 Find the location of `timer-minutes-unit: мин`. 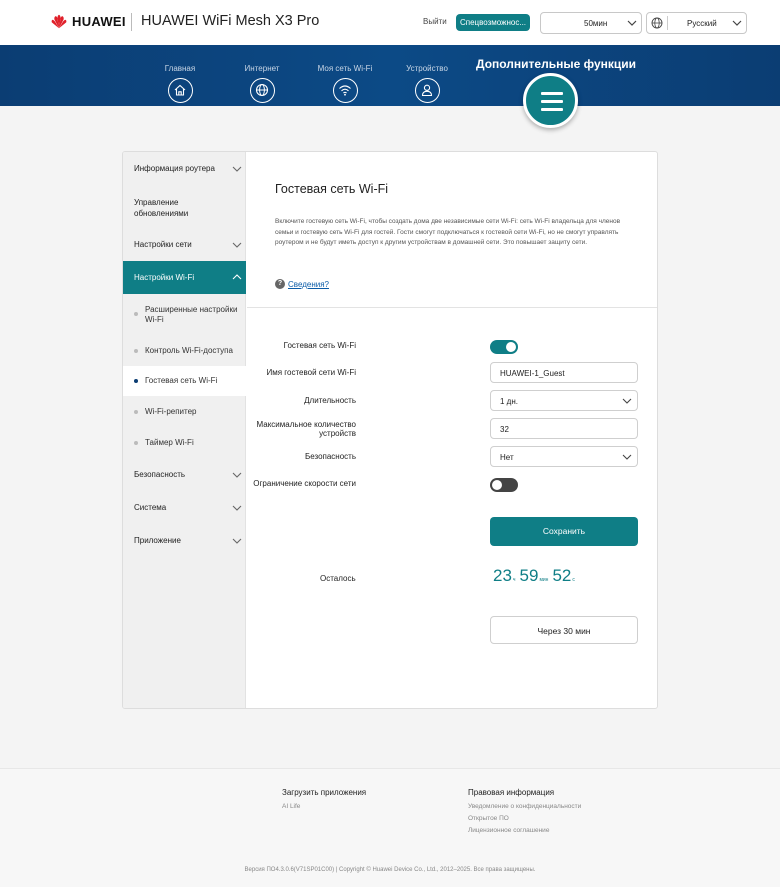

timer-minutes-unit: мин is located at coordinates (544, 580).